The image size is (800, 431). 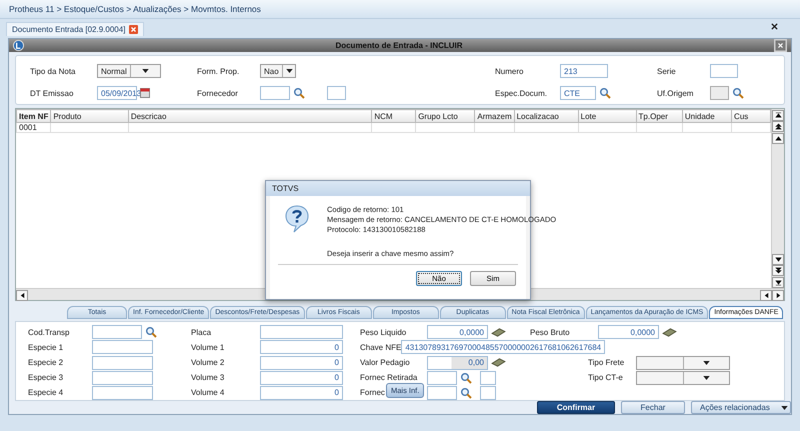 I want to click on table-cell: 0001, so click(x=33, y=127).